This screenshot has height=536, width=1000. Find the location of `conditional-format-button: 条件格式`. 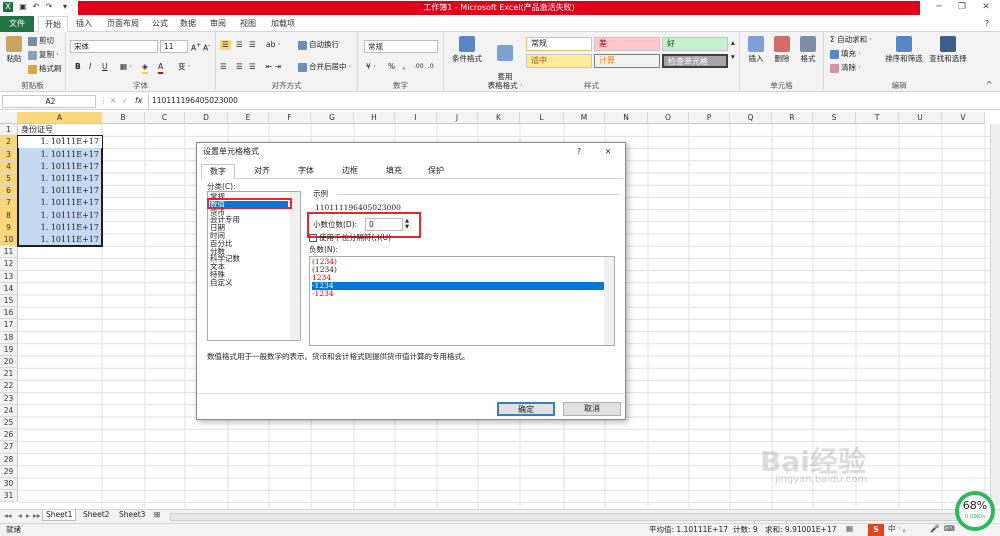

conditional-format-button: 条件格式 is located at coordinates (467, 49).